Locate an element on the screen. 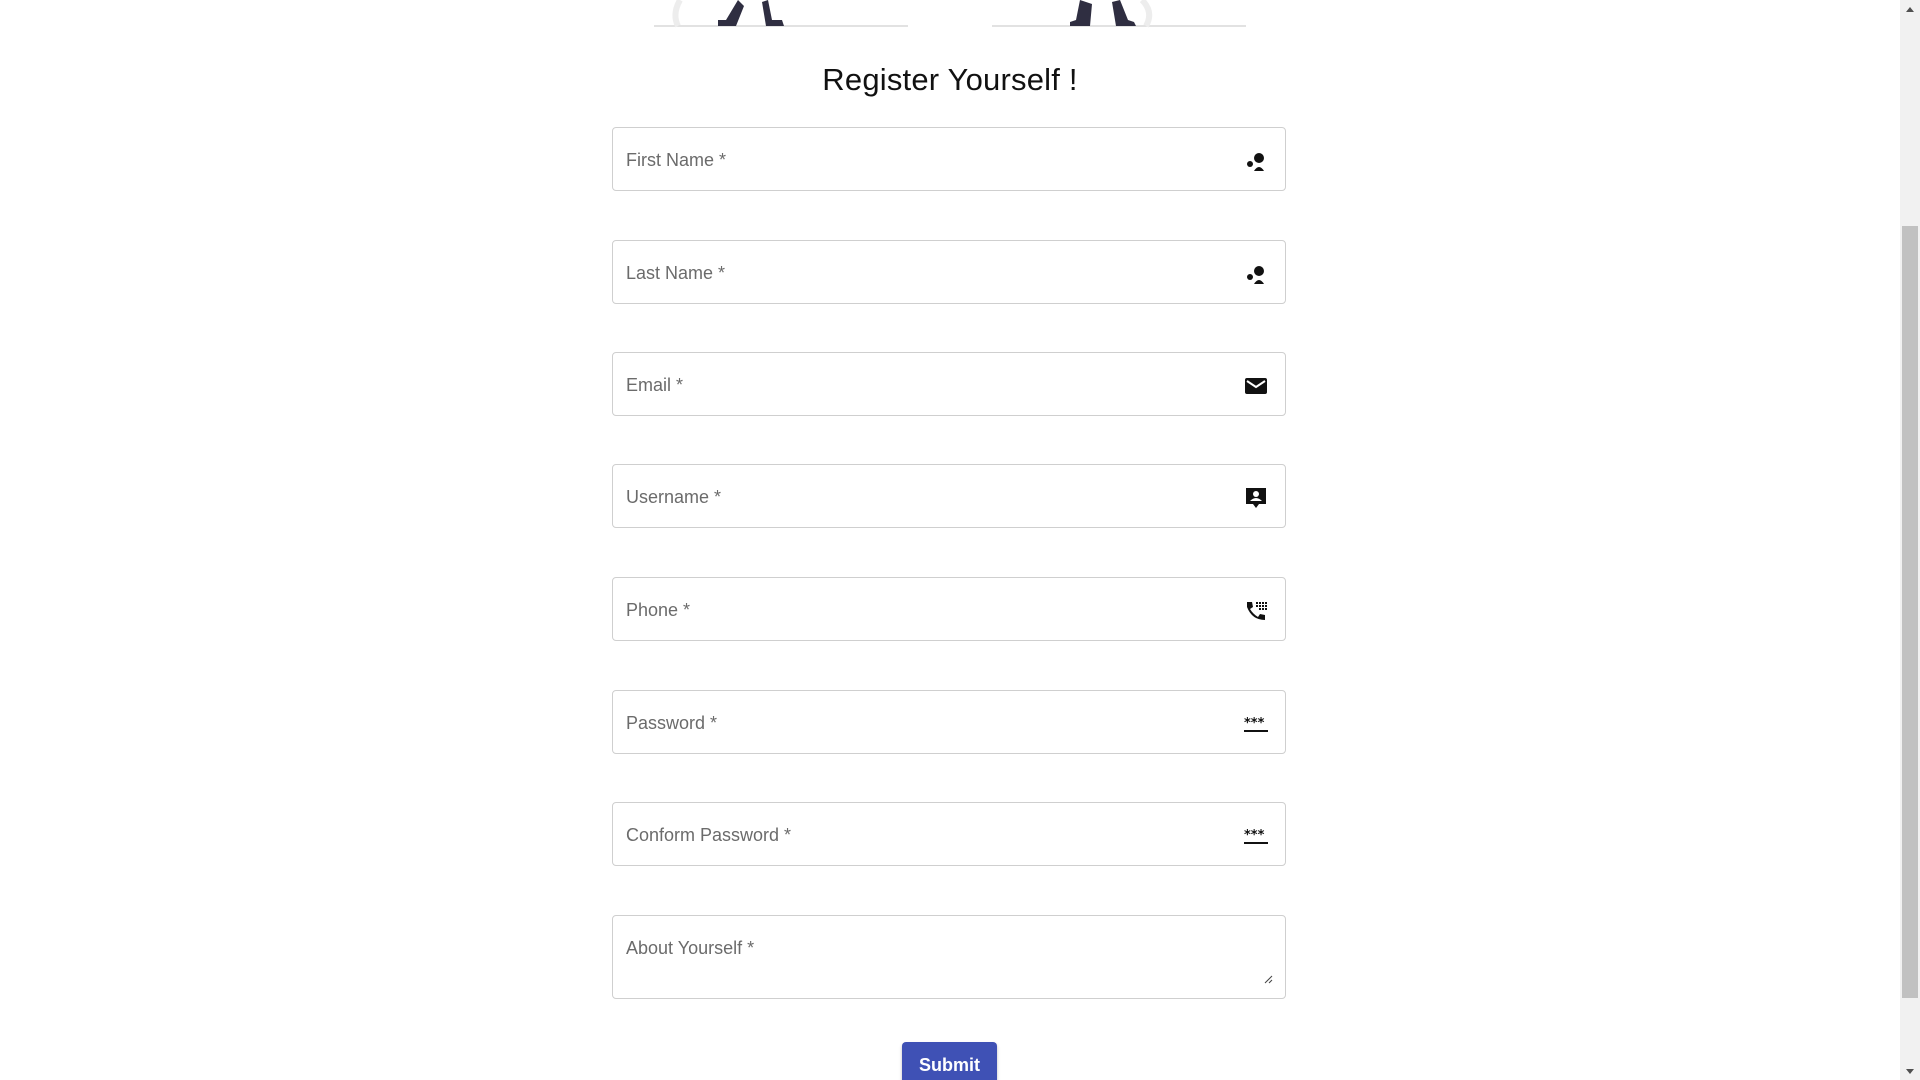  scroll-up-arrow-icon is located at coordinates (1910, 8).